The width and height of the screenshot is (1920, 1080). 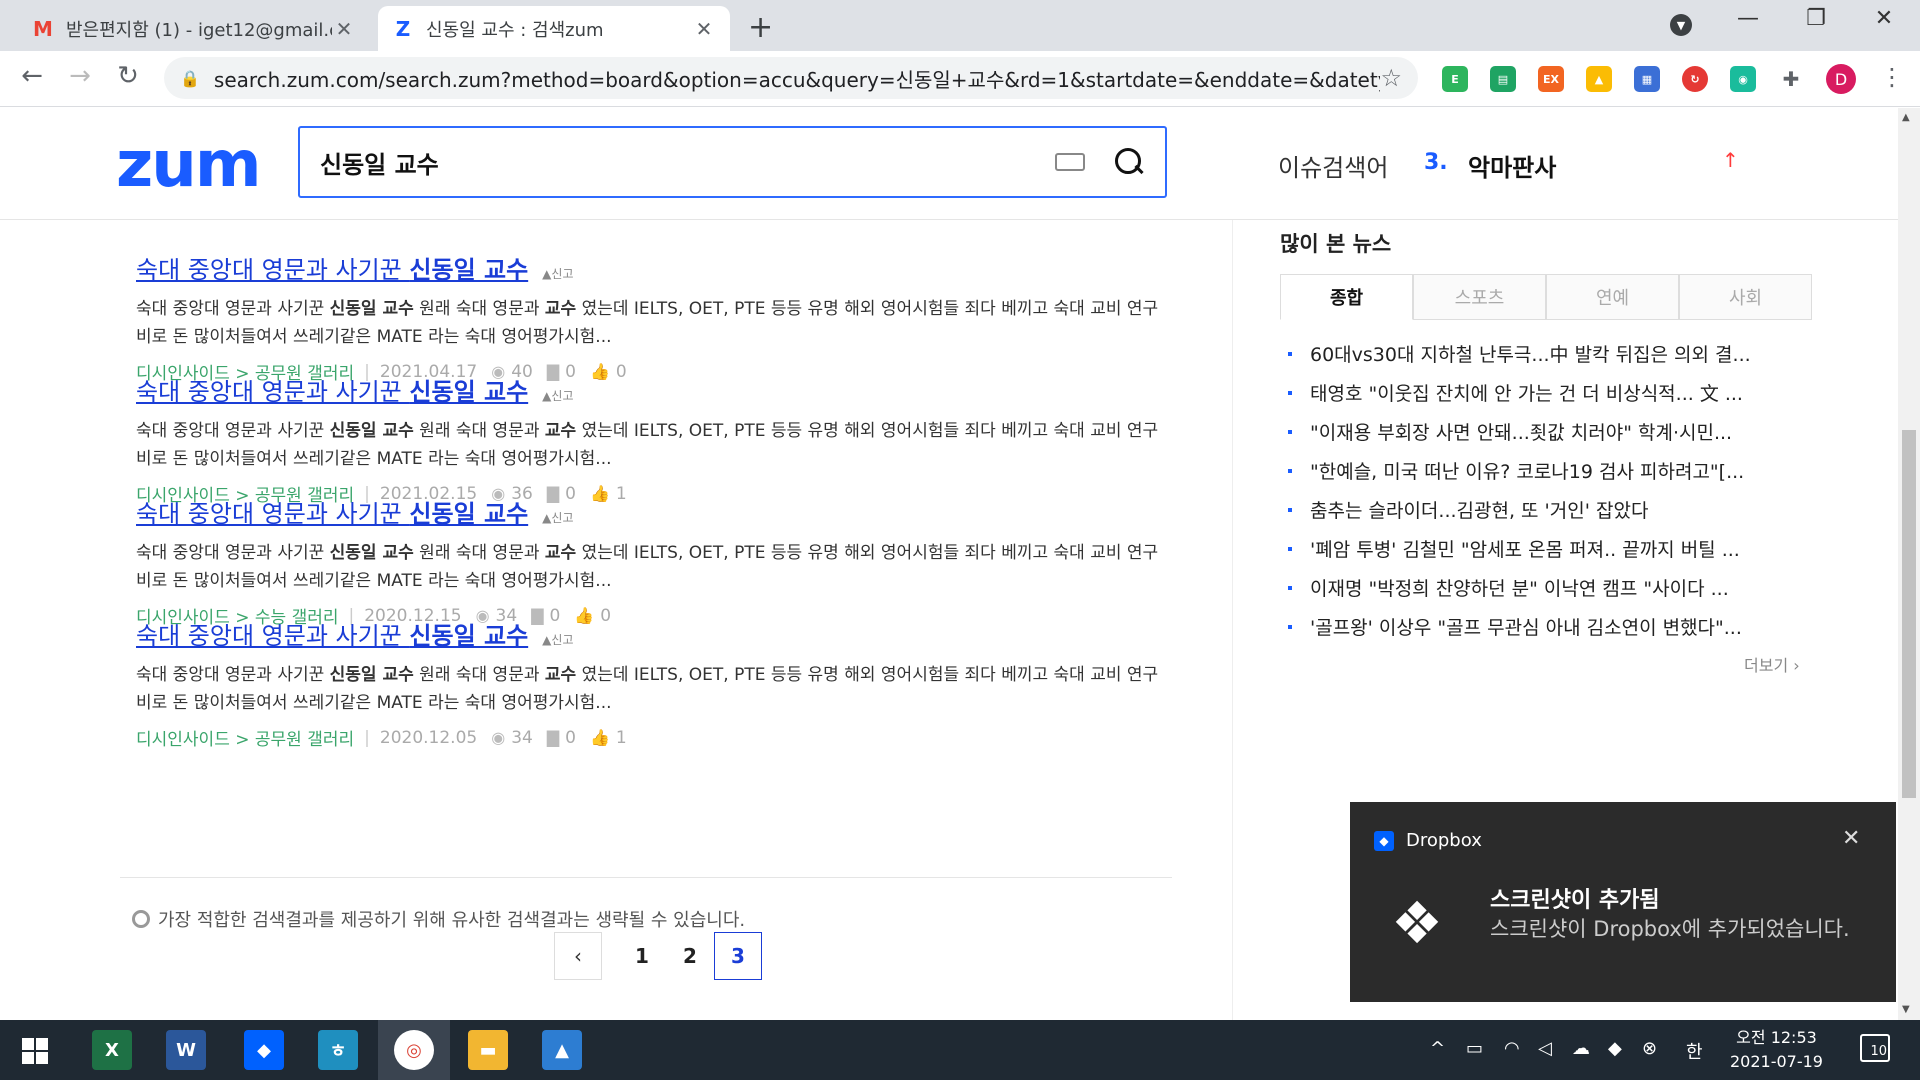 What do you see at coordinates (1474, 1048) in the screenshot?
I see `battery-icon: ▭` at bounding box center [1474, 1048].